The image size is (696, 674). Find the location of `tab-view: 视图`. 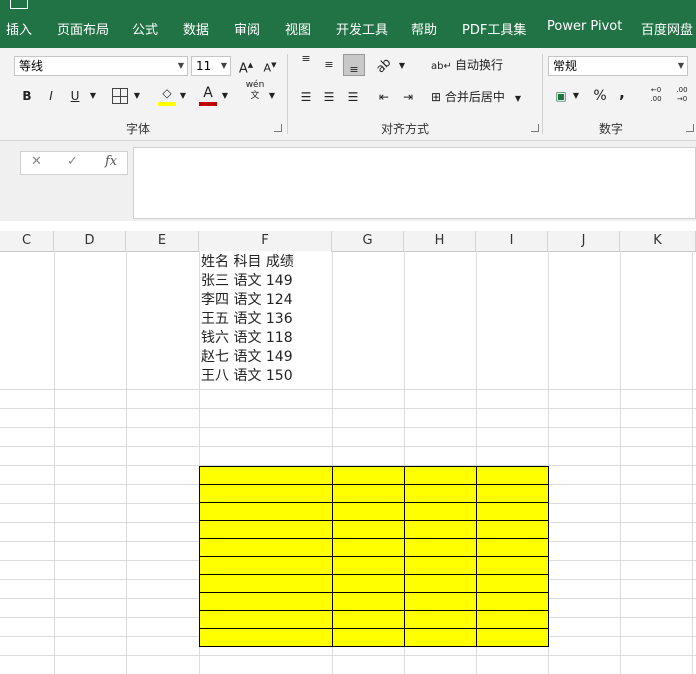

tab-view: 视图 is located at coordinates (298, 28).